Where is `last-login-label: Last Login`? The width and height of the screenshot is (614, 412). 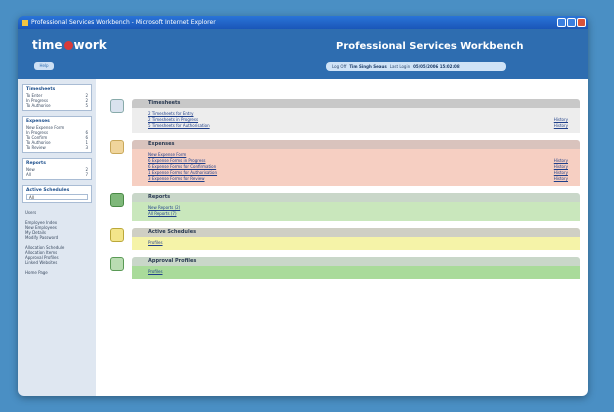 last-login-label: Last Login is located at coordinates (400, 66).